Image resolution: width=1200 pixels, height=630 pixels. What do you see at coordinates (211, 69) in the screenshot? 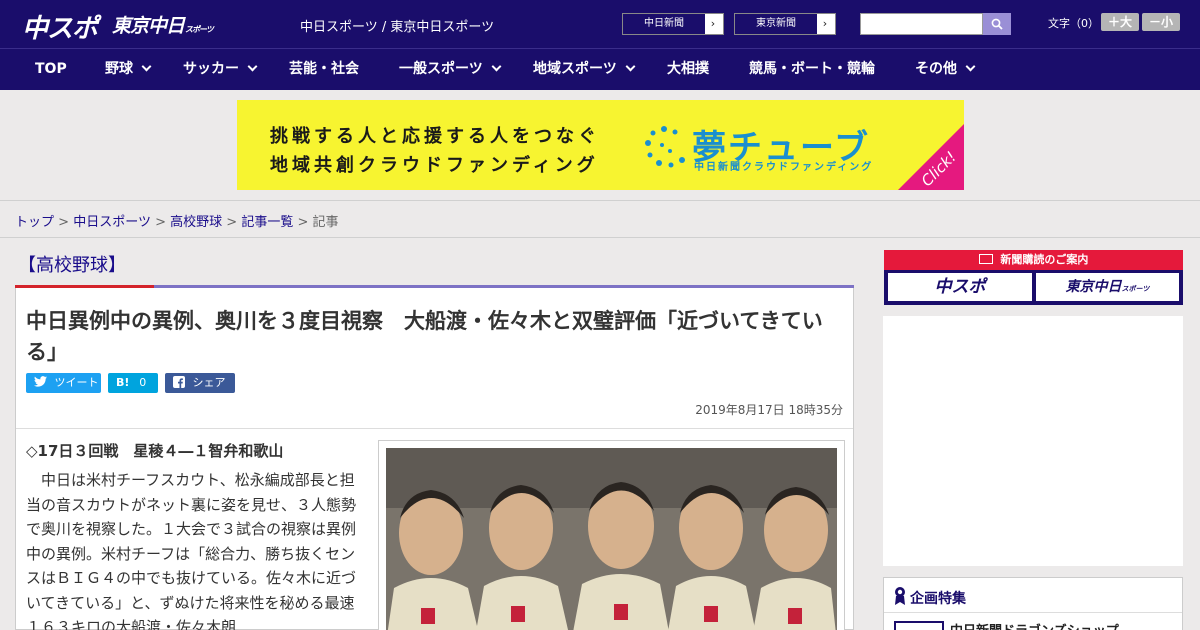
I see `nav-label: サッカー` at bounding box center [211, 69].